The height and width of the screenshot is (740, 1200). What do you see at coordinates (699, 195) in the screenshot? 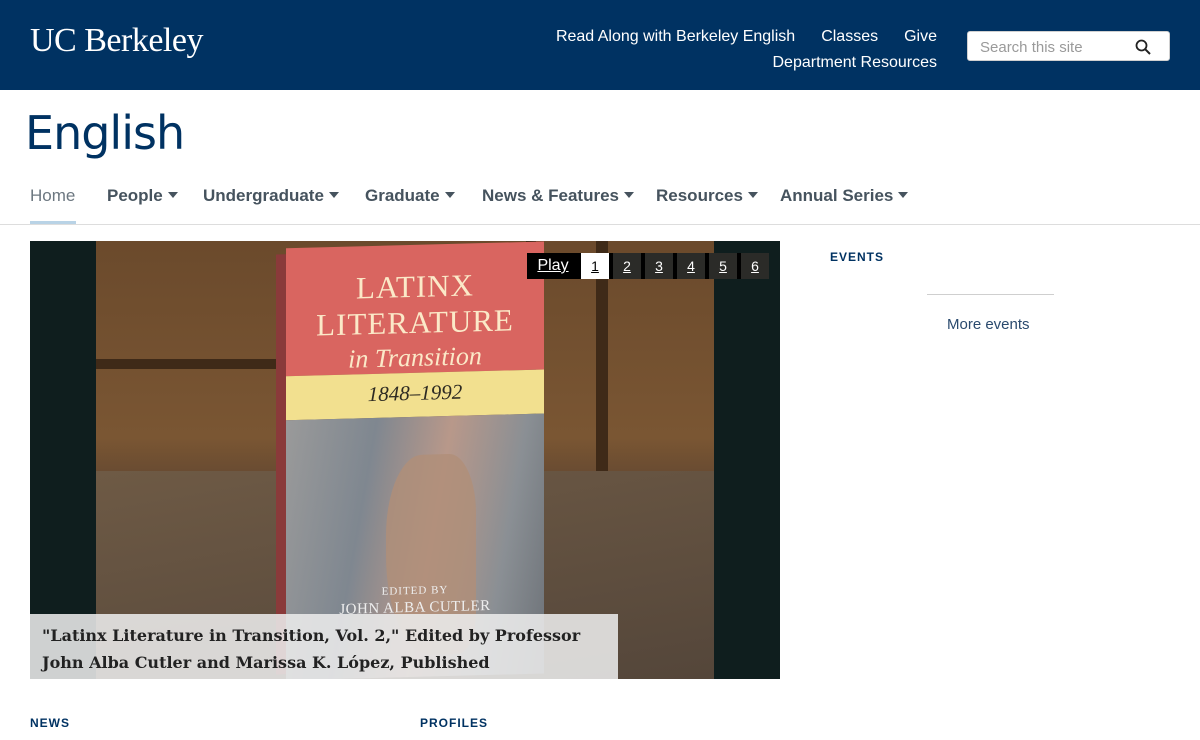
I see `nav-label: Resources` at bounding box center [699, 195].